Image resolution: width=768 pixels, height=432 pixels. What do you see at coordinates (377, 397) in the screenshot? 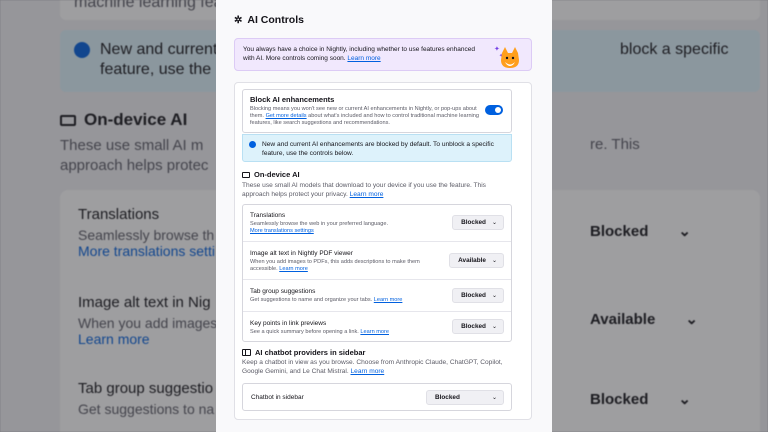
I see `chatbot-row: Chatbot in sidebar Blocked ⌄` at bounding box center [377, 397].